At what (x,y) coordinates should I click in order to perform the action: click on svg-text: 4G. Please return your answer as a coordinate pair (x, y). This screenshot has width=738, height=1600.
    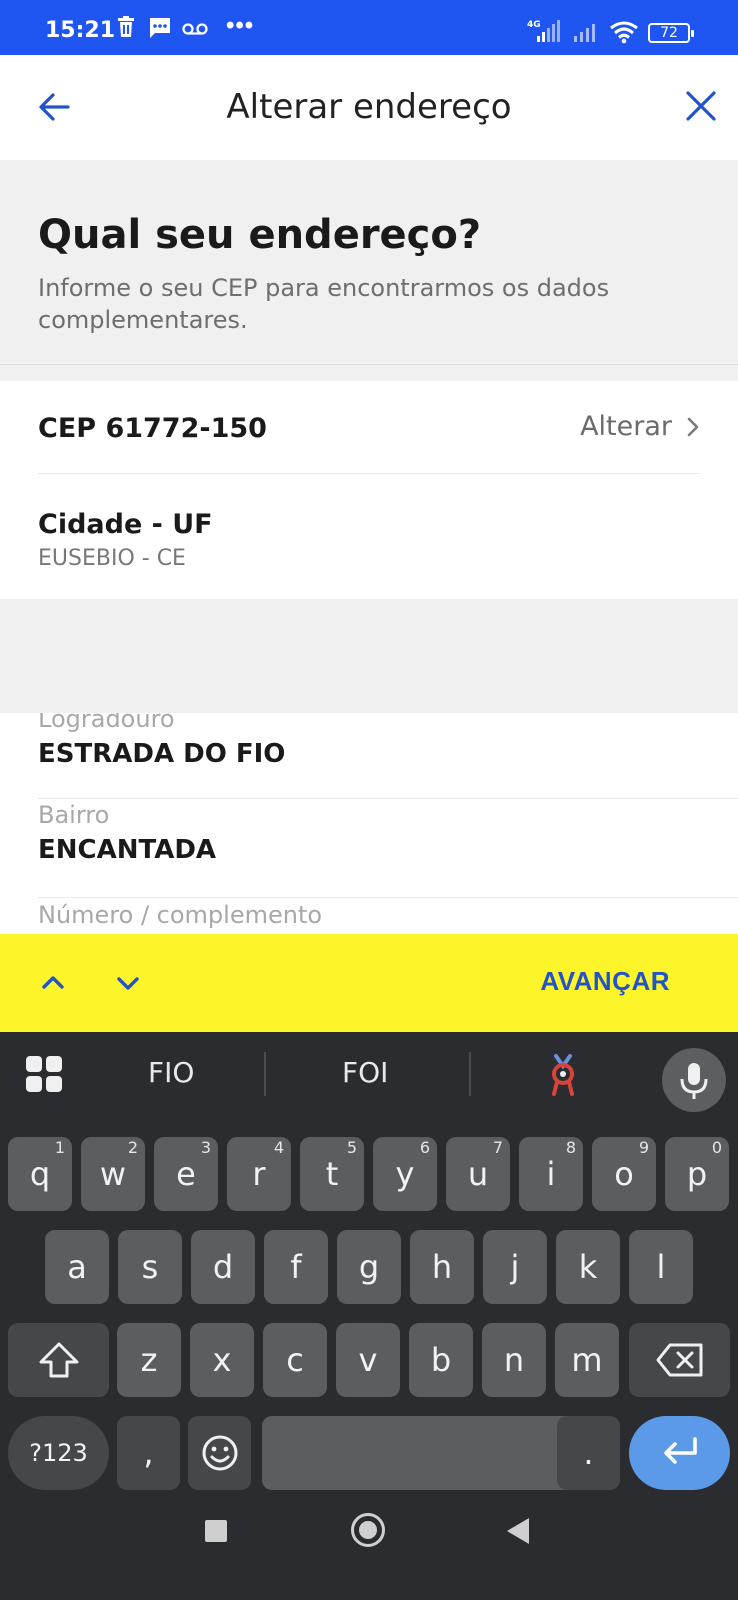
    Looking at the image, I should click on (534, 25).